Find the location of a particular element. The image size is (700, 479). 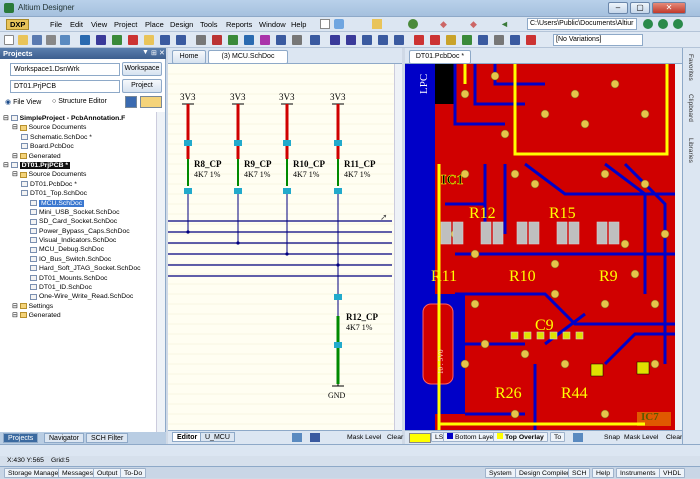

project-field: DT01.PrjPCB is located at coordinates (65, 86).